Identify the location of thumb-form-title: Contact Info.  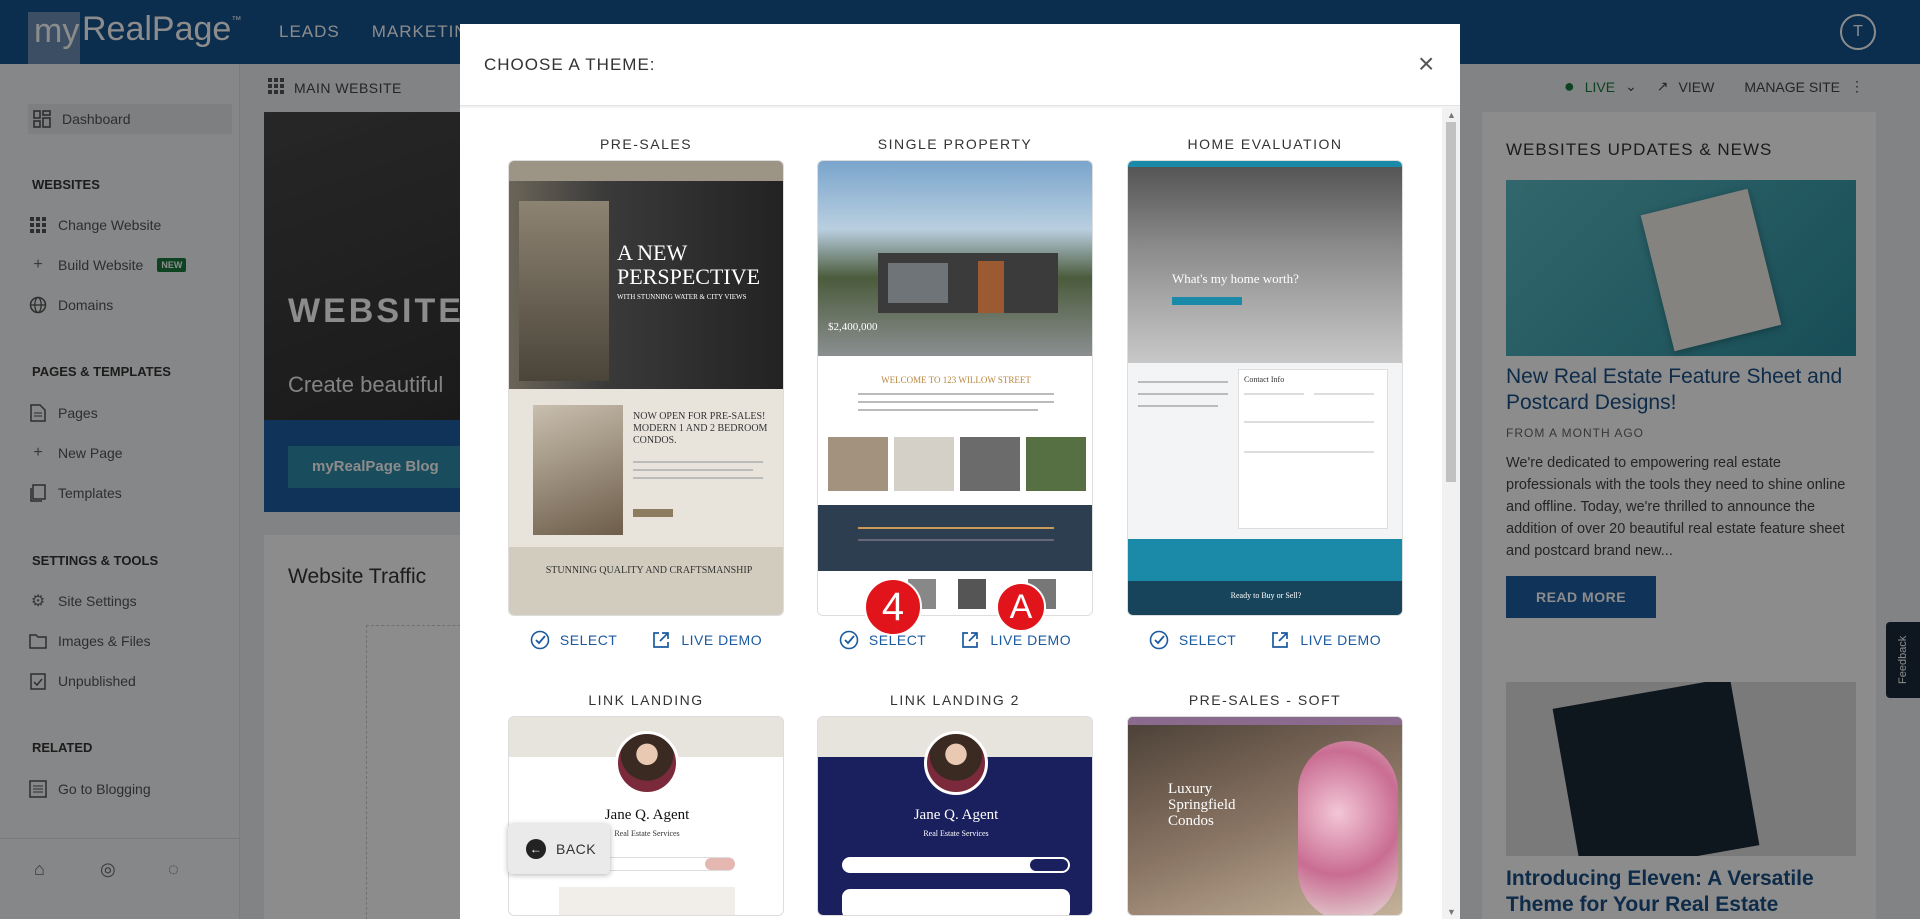
(1264, 379).